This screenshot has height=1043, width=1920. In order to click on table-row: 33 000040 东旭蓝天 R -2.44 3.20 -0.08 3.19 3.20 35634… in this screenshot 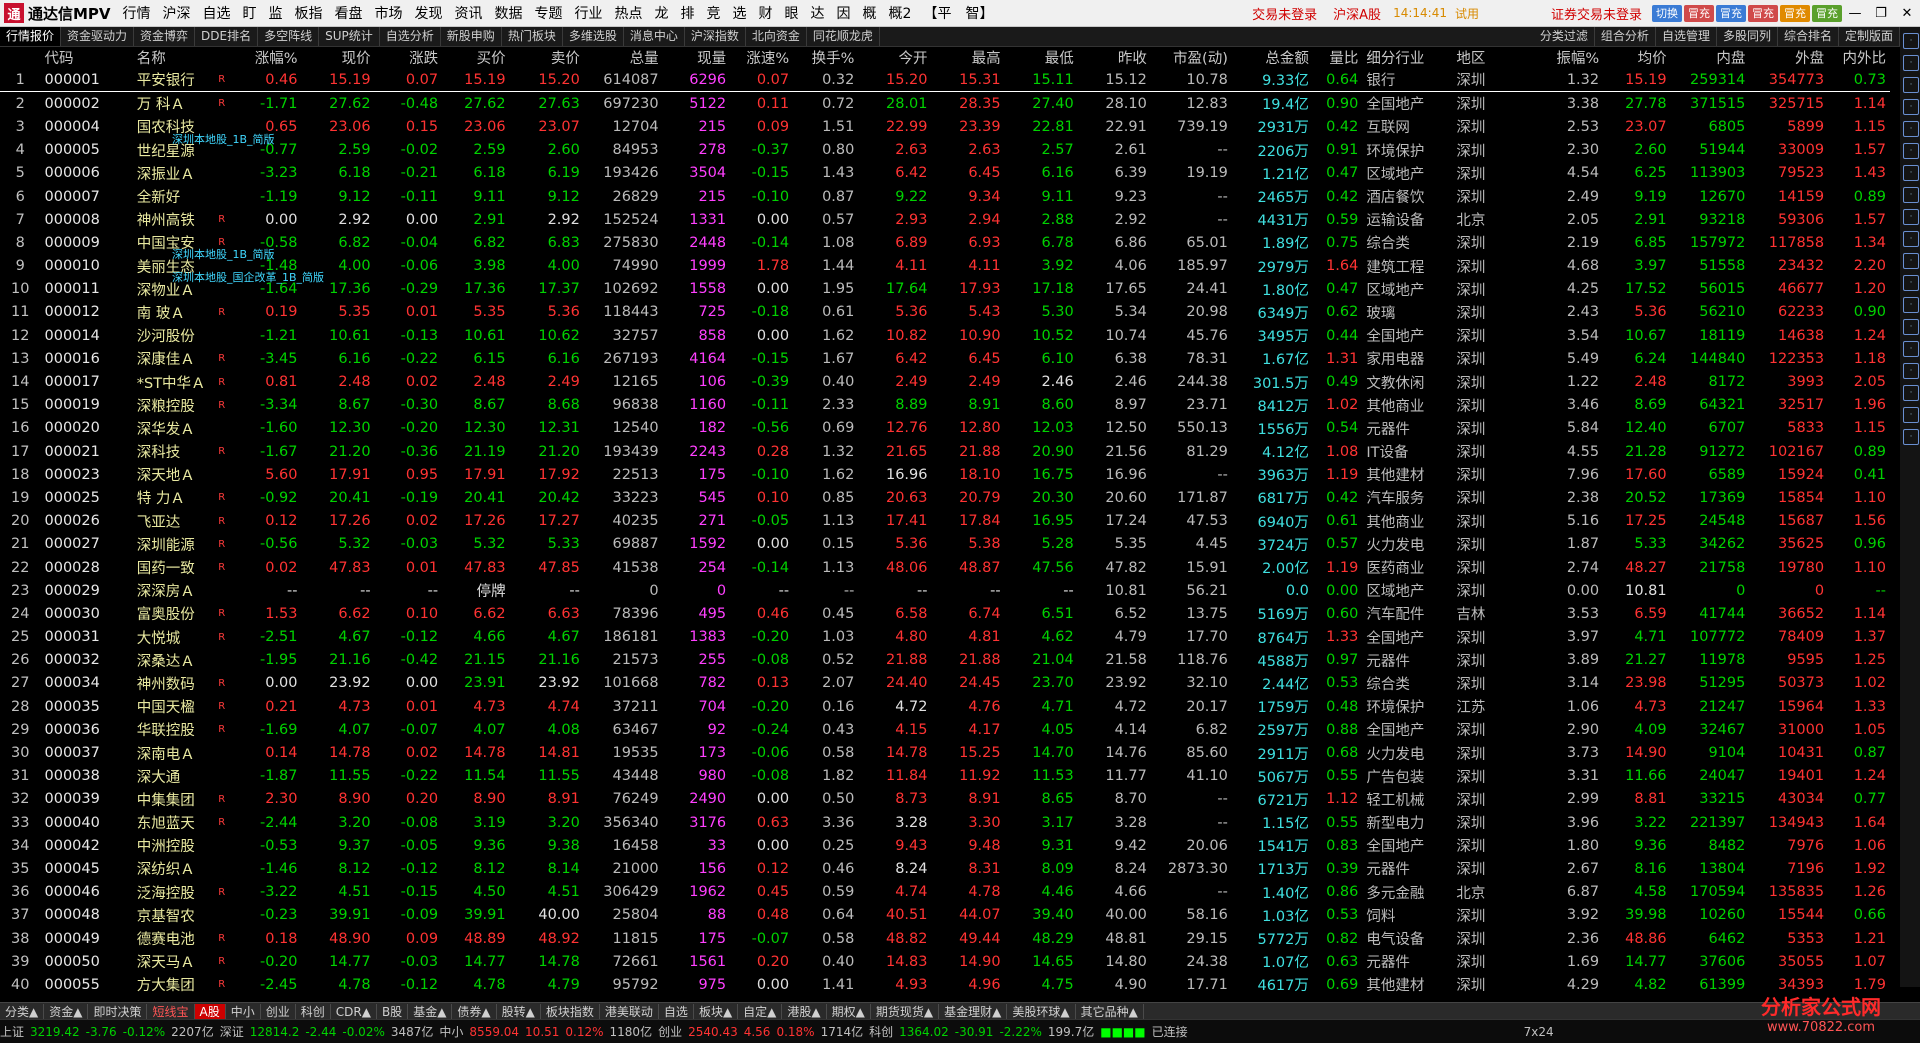, I will do `click(945, 822)`.